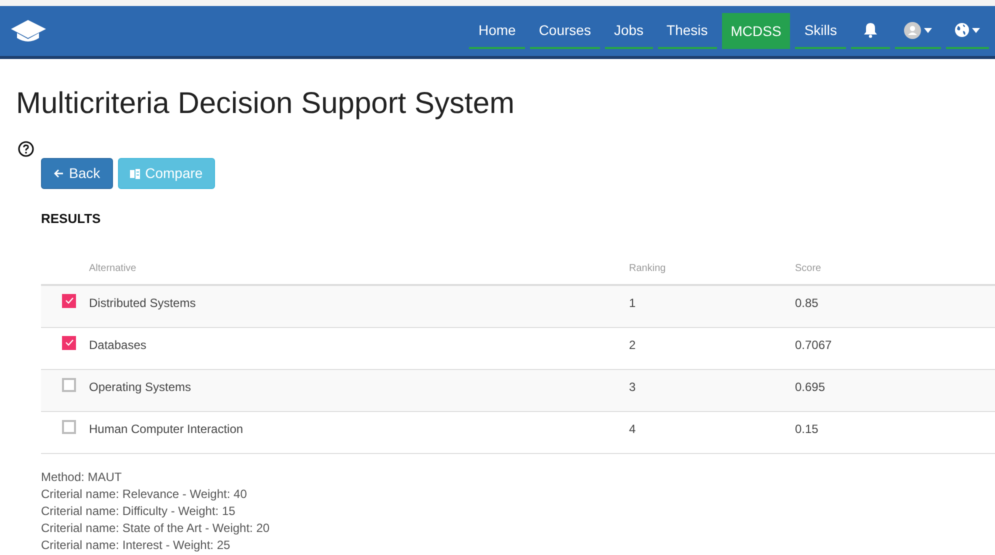  What do you see at coordinates (144, 494) in the screenshot?
I see `detail-line: Criterial name: Relevance - Weight: 40` at bounding box center [144, 494].